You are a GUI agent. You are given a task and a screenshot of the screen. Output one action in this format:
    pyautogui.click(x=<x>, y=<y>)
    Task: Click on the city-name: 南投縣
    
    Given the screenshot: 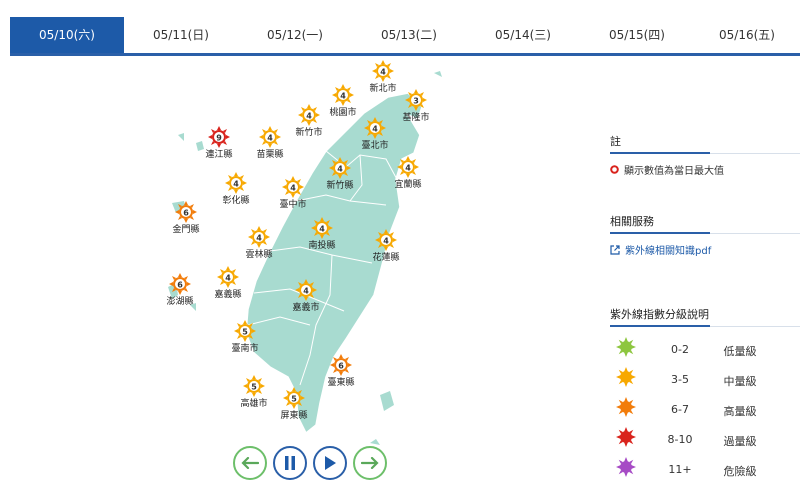 What is the action you would take?
    pyautogui.click(x=322, y=246)
    